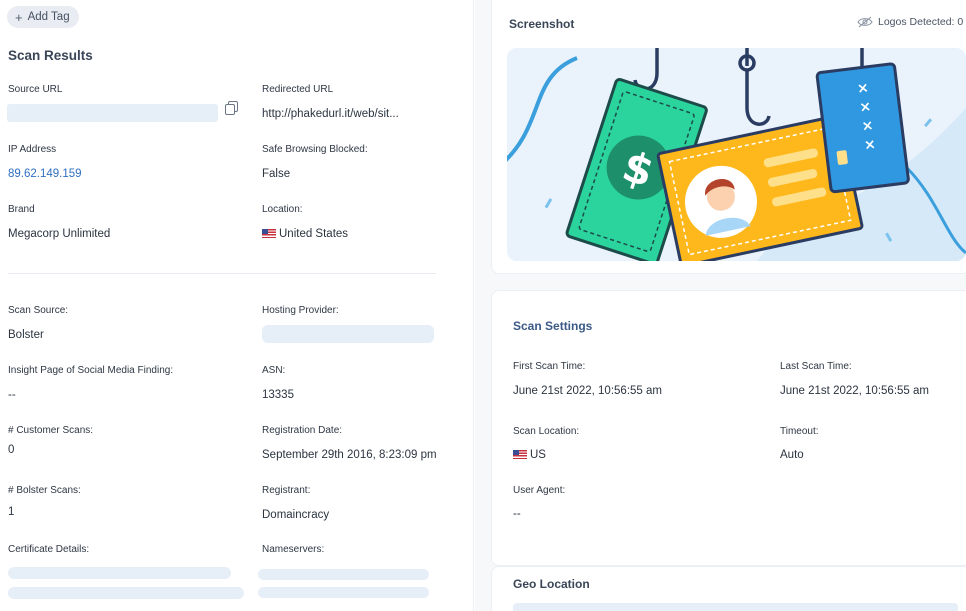 The image size is (966, 611). What do you see at coordinates (49, 549) in the screenshot?
I see `certificate-details-label: Certificate Details:` at bounding box center [49, 549].